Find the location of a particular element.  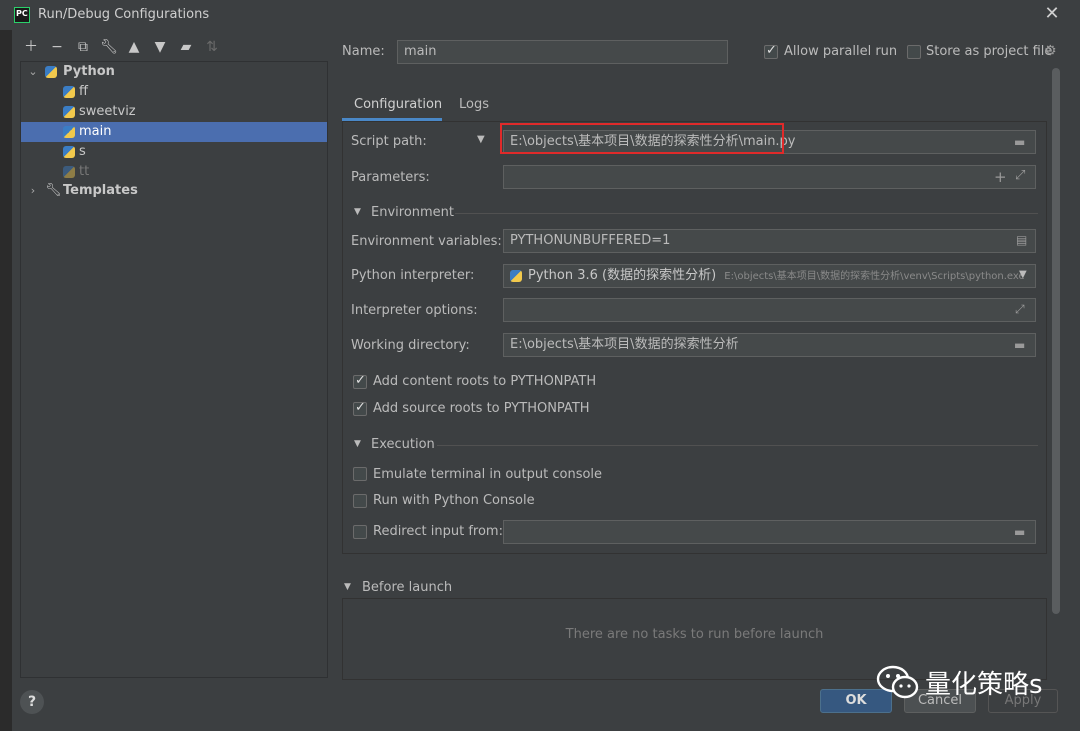

redirect-input-checkbox is located at coordinates (360, 532).